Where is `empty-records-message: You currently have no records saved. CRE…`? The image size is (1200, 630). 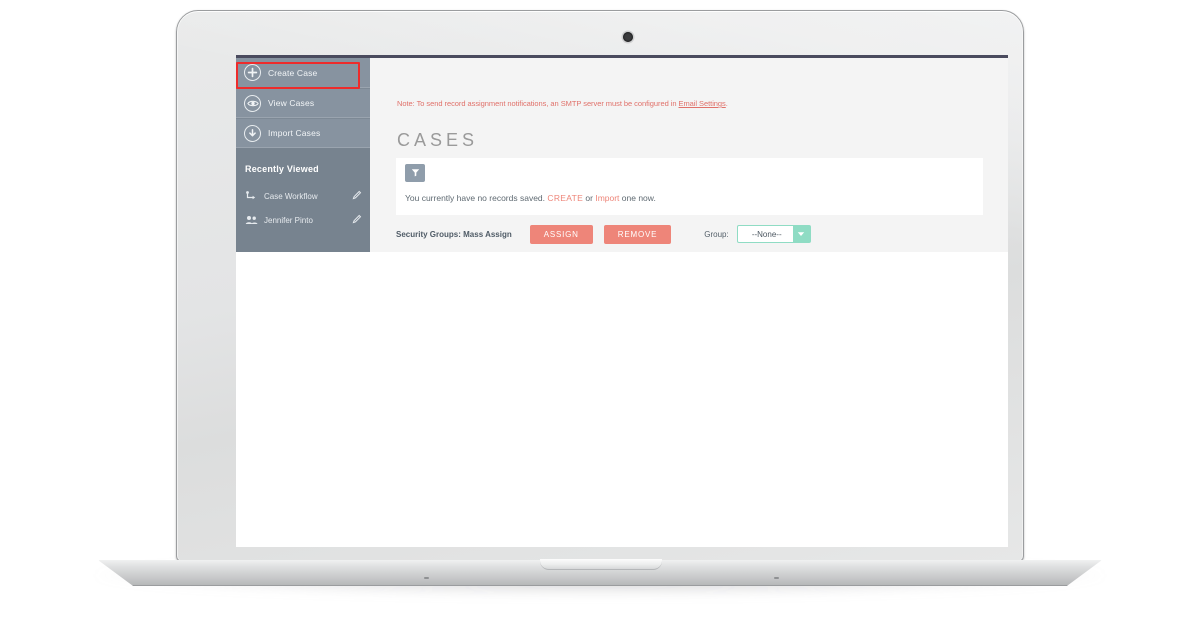
empty-records-message: You currently have no records saved. CRE… is located at coordinates (530, 198).